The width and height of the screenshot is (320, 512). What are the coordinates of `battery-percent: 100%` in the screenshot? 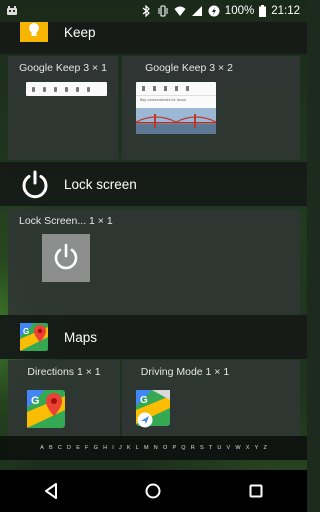 It's located at (239, 11).